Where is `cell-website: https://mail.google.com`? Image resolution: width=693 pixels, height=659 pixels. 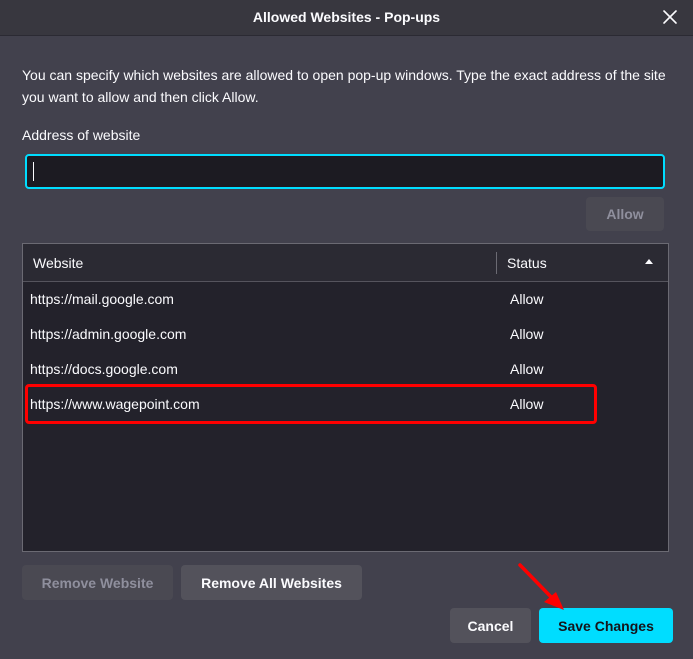 cell-website: https://mail.google.com is located at coordinates (102, 299).